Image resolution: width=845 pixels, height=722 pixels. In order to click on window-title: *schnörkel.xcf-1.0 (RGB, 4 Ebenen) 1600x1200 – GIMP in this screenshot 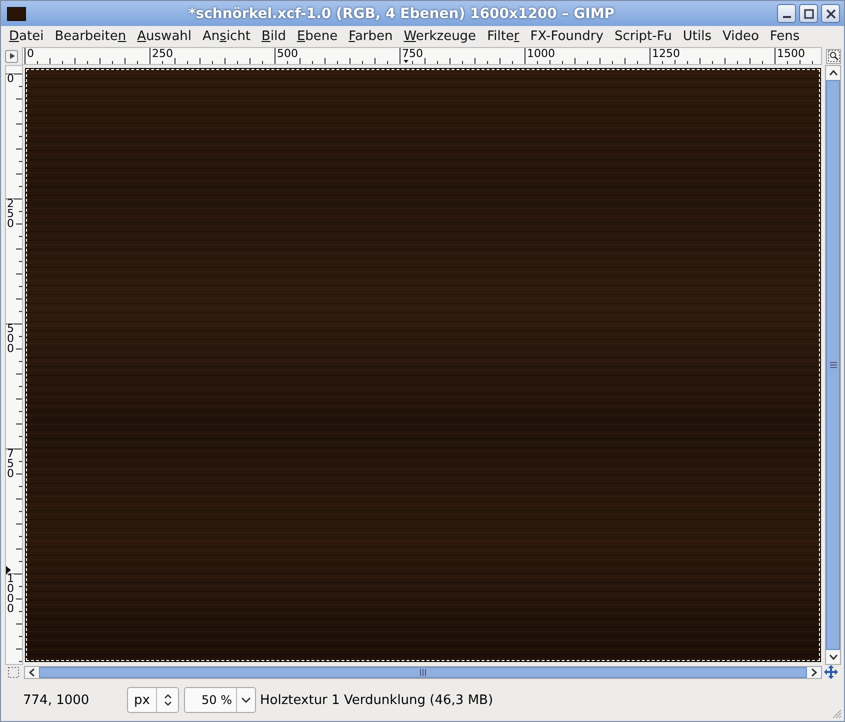, I will do `click(401, 14)`.